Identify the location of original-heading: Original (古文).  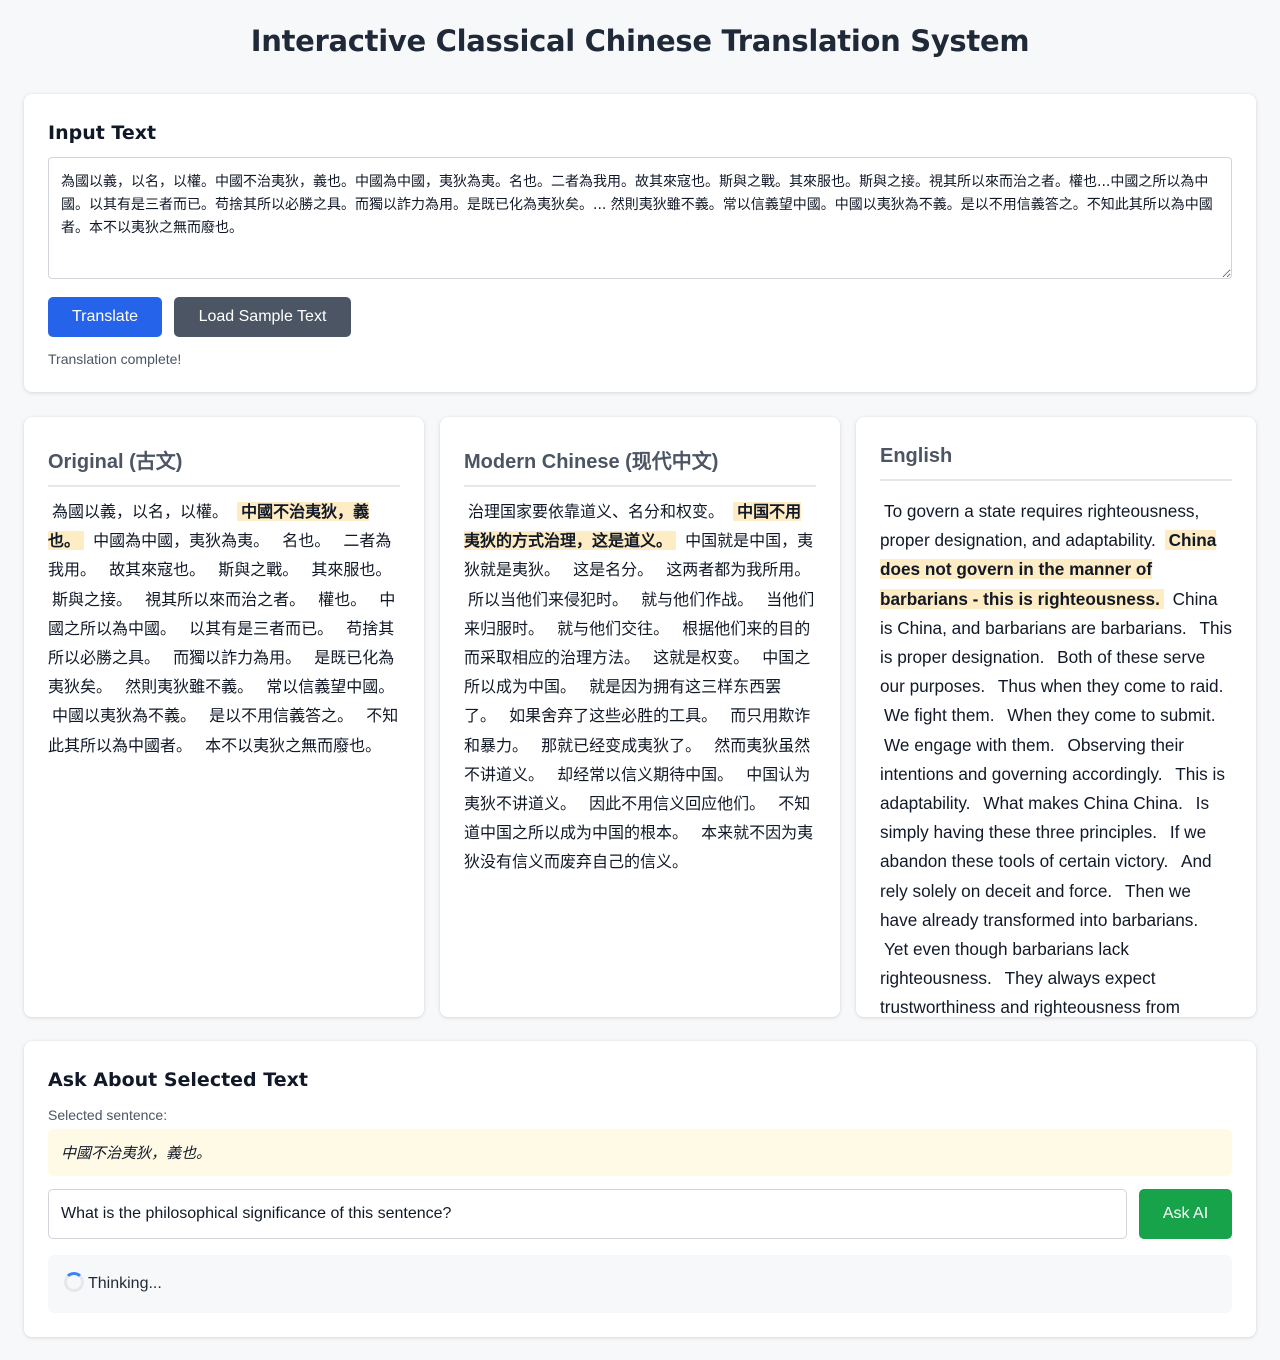
(224, 466).